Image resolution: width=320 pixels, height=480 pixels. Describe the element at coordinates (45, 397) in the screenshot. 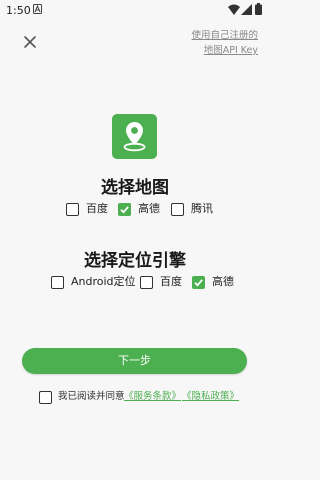

I see `agreement-checkbox` at that location.